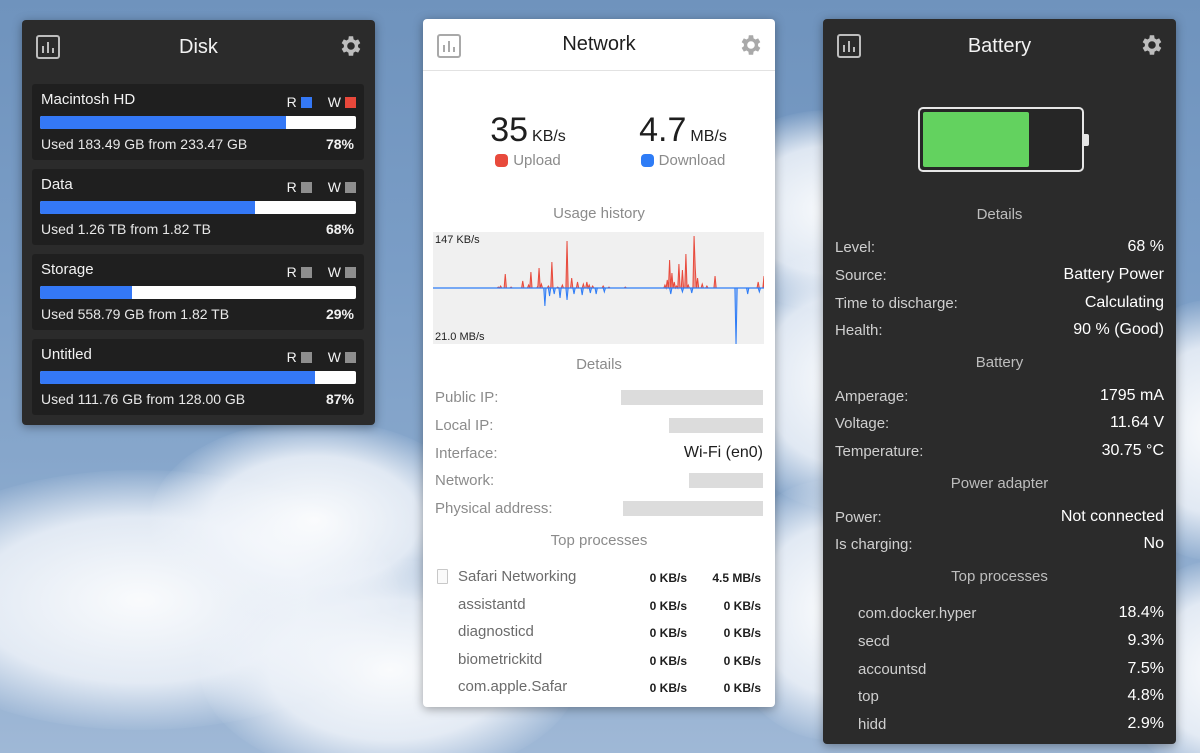 Image resolution: width=1200 pixels, height=753 pixels. Describe the element at coordinates (999, 303) in the screenshot. I see `battery-detail-row: Time to discharge: Calculating` at that location.